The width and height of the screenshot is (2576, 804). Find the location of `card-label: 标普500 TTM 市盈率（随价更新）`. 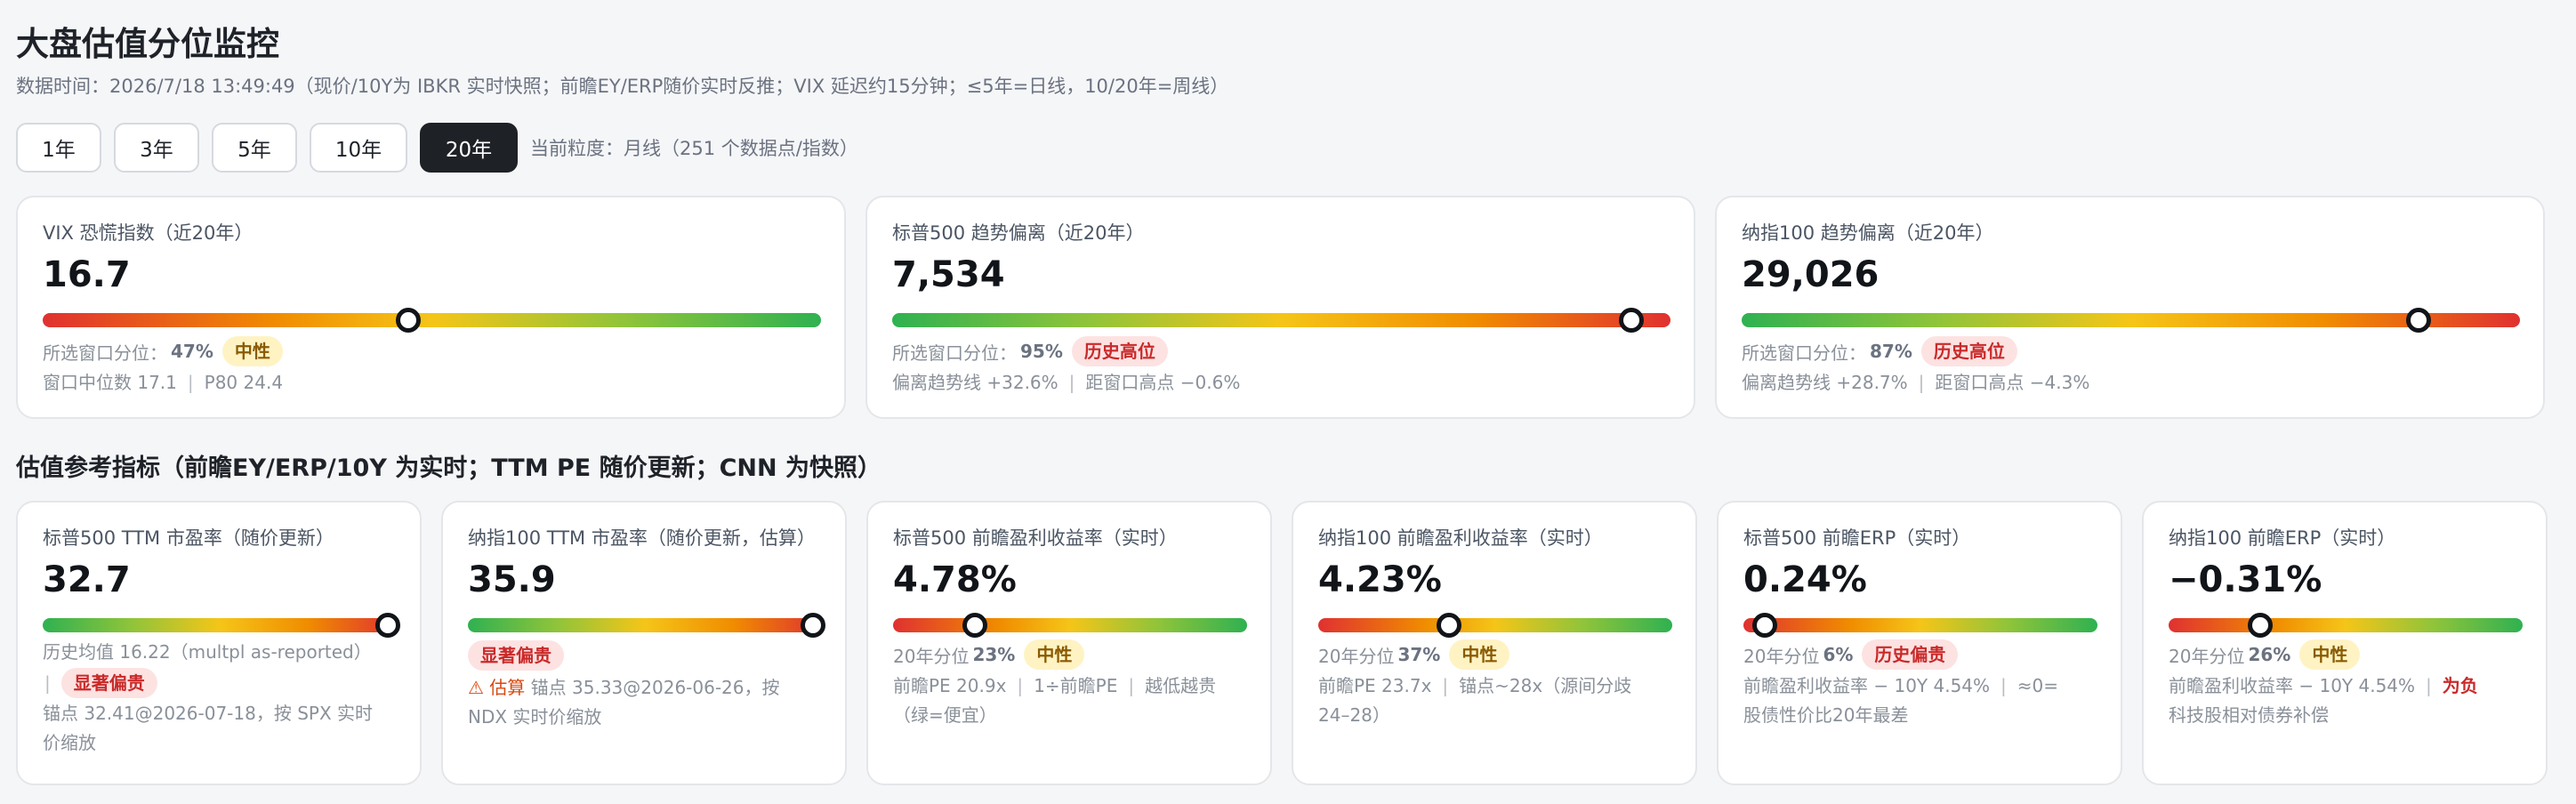

card-label: 标普500 TTM 市盈率（随价更新） is located at coordinates (188, 538).